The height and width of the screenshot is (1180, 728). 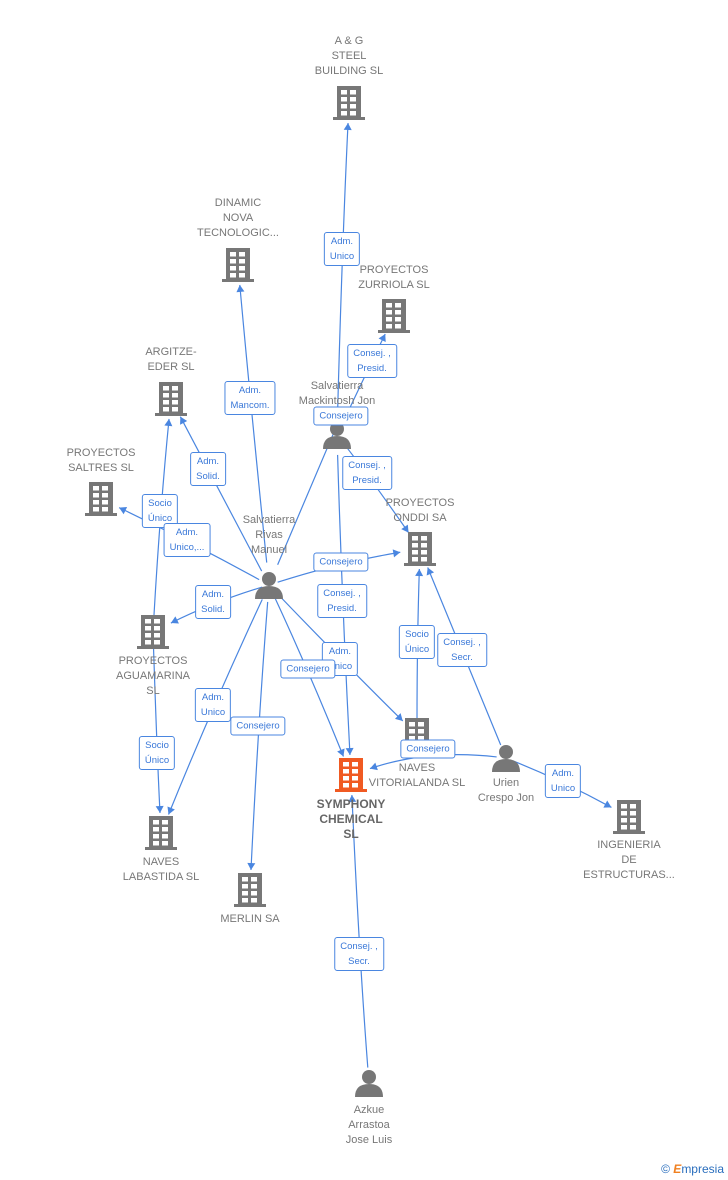 What do you see at coordinates (351, 819) in the screenshot?
I see `node-label-symphony: SYMPHONY CHEMICAL SL` at bounding box center [351, 819].